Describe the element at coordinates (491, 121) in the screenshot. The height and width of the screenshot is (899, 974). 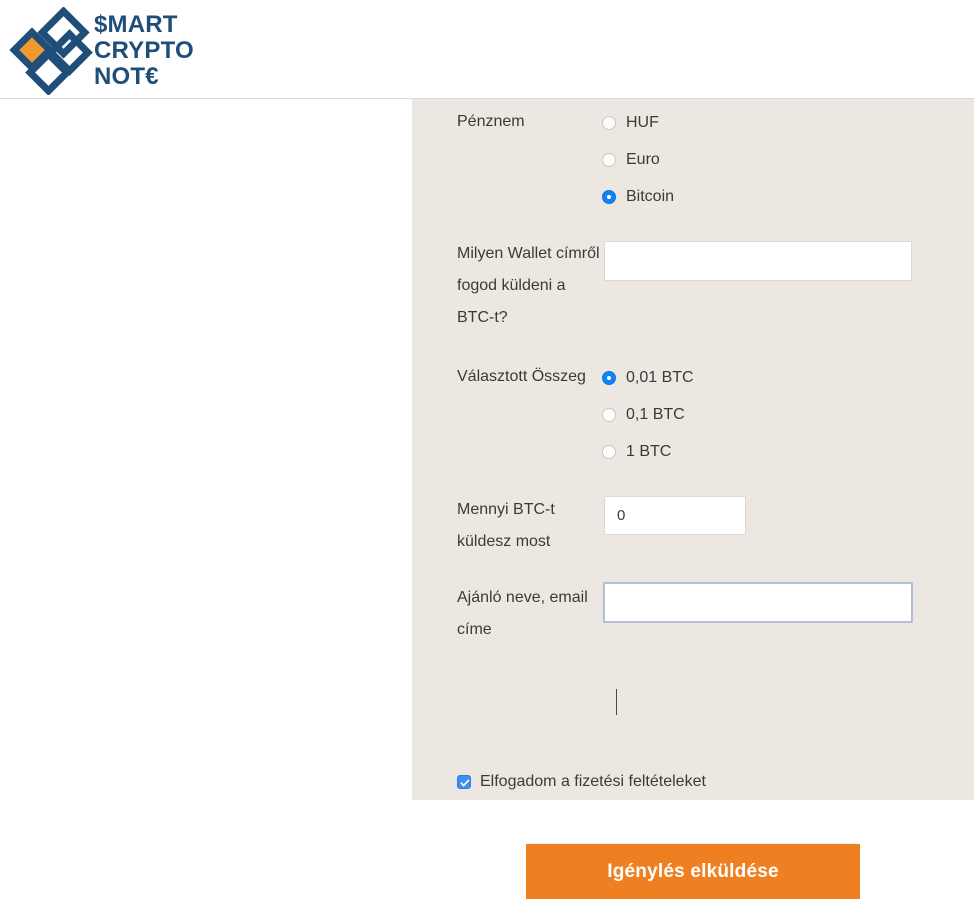
I see `currency-label: Pénznem` at that location.